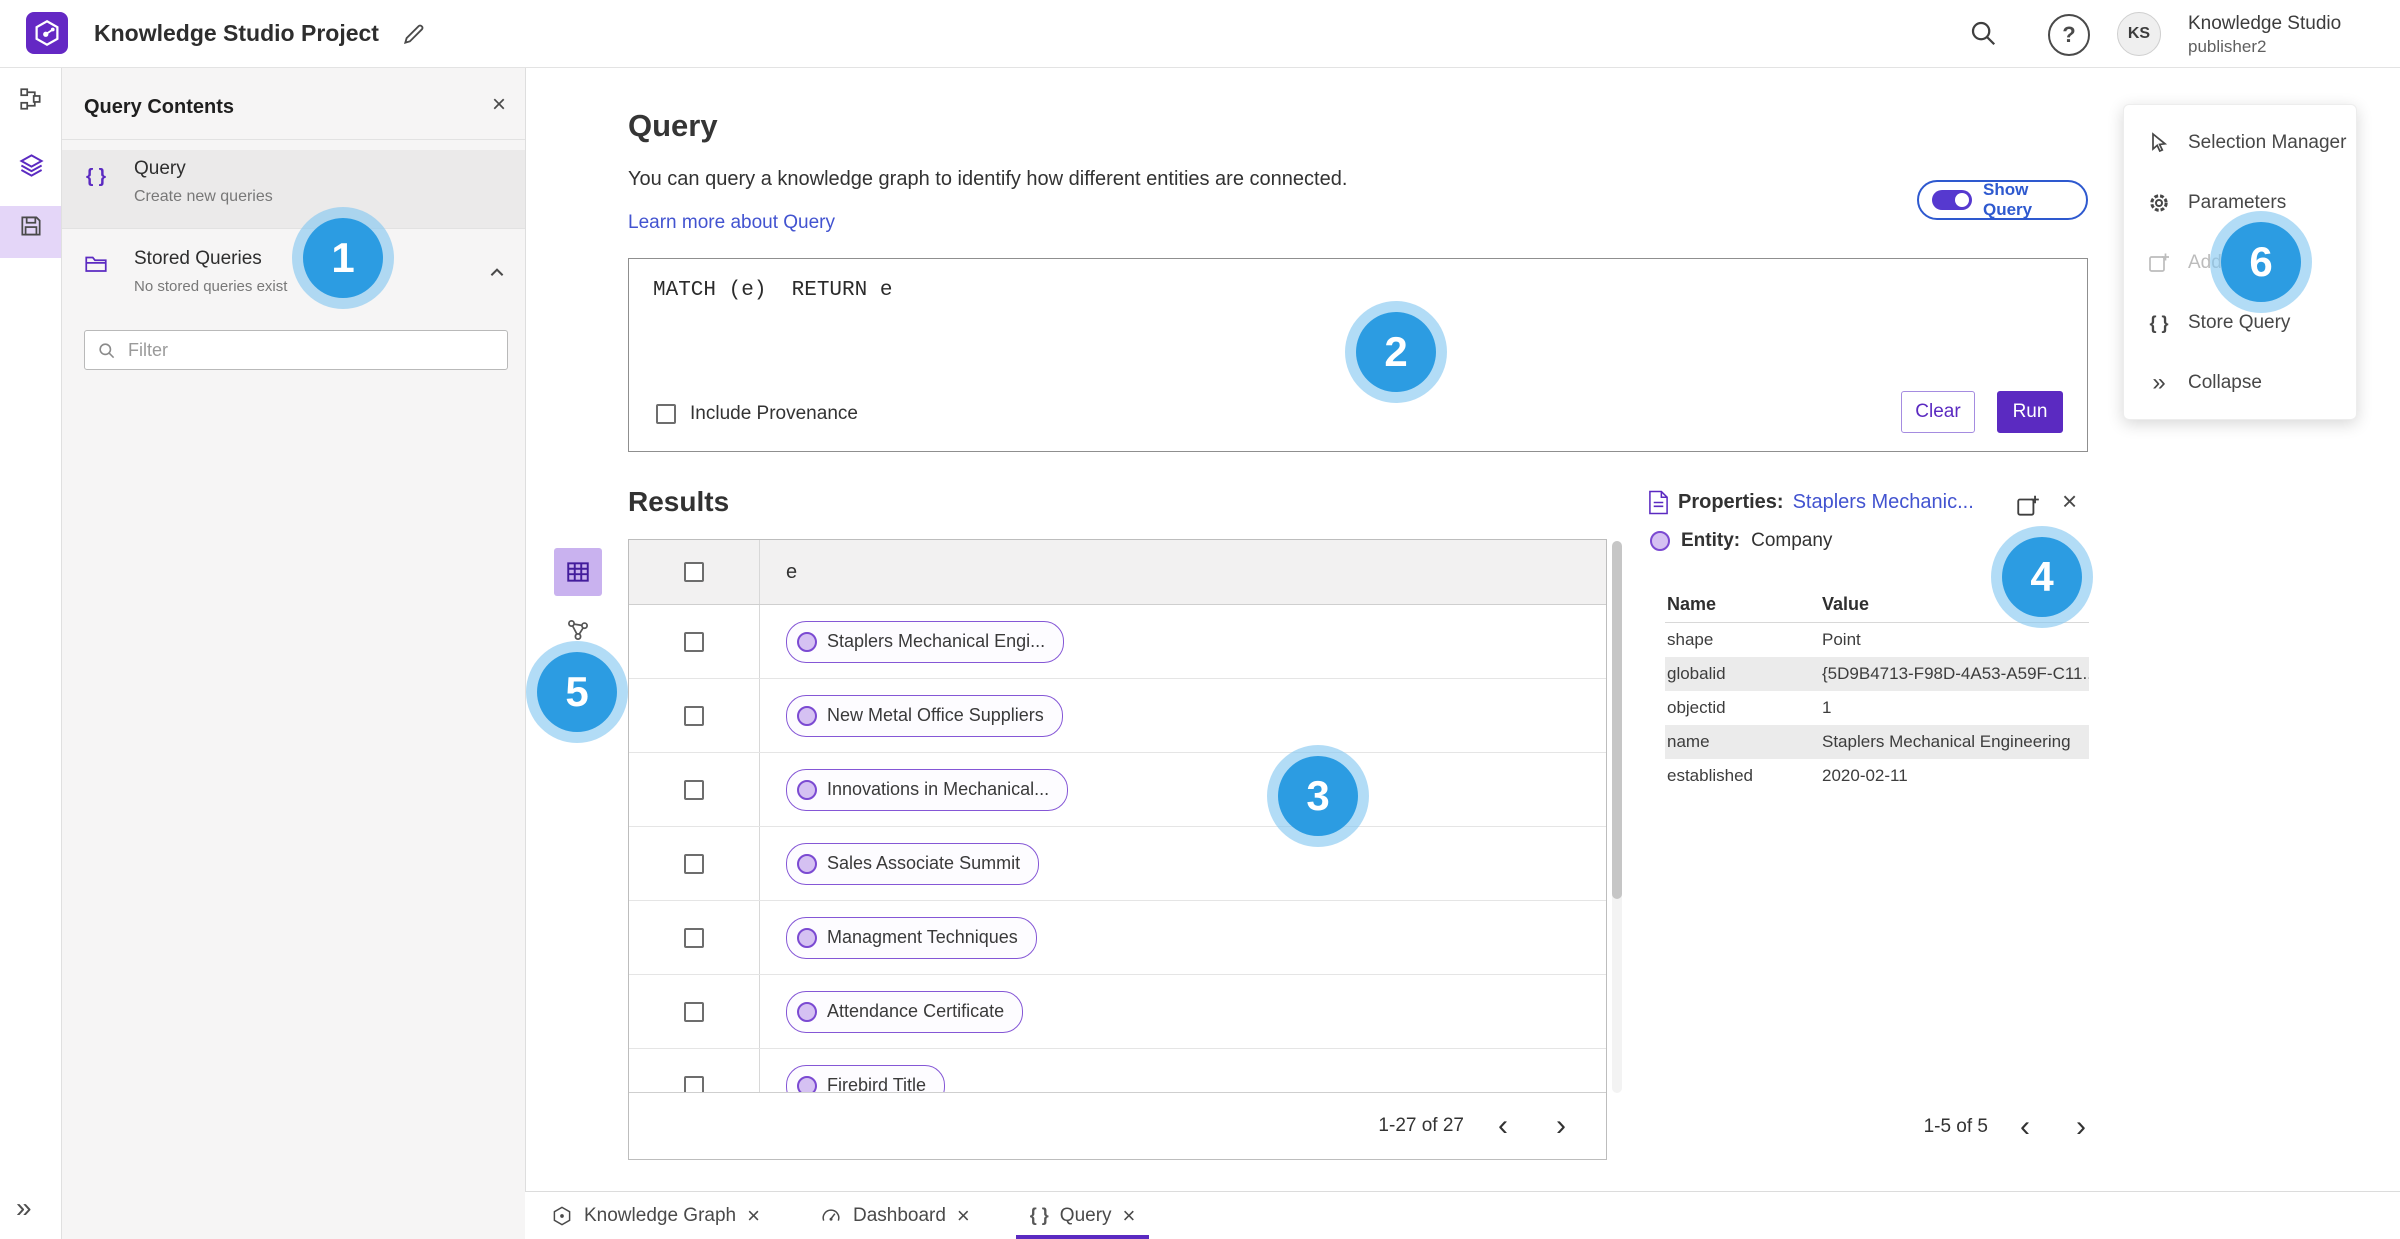  I want to click on property-row: shape Point, so click(1877, 640).